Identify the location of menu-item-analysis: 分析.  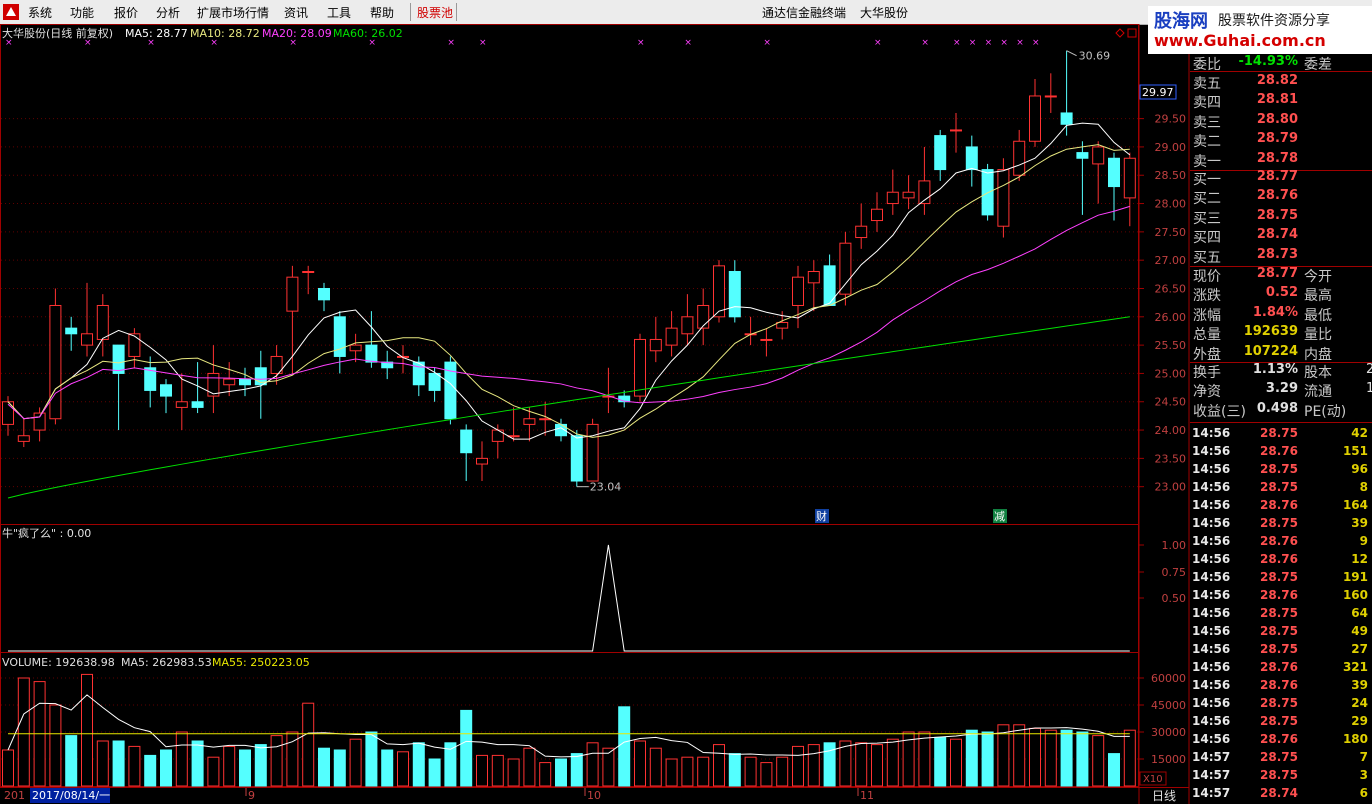
(168, 12).